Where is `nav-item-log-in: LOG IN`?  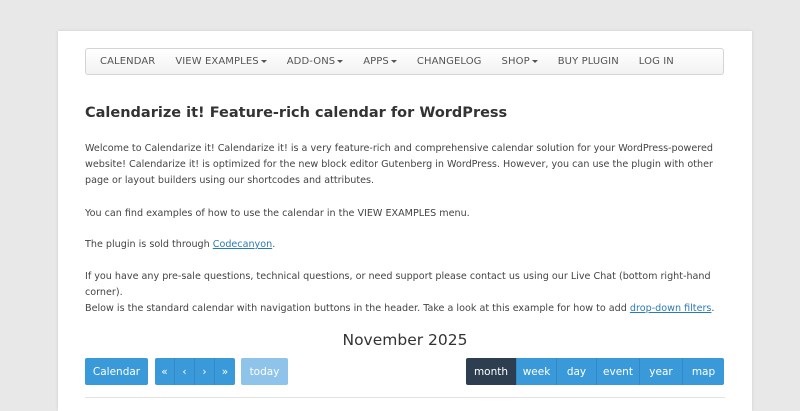 nav-item-log-in: LOG IN is located at coordinates (656, 61).